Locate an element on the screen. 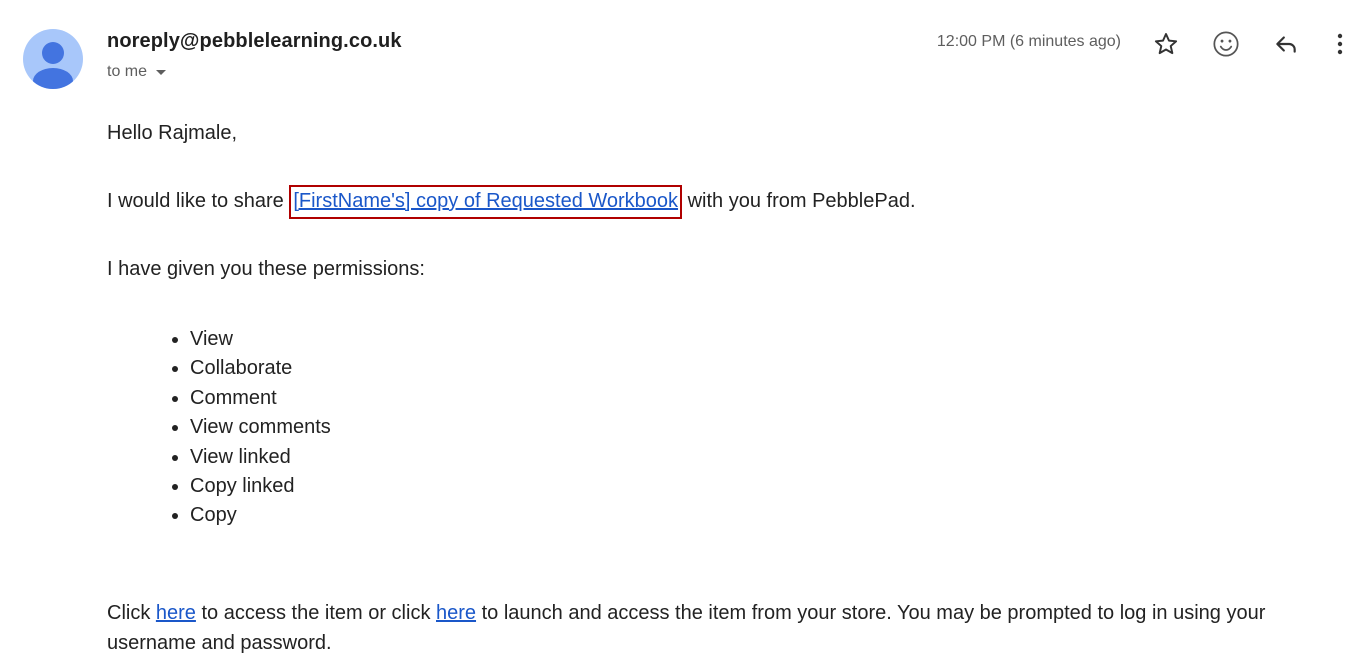 The width and height of the screenshot is (1351, 660). reply-icon is located at coordinates (1286, 44).